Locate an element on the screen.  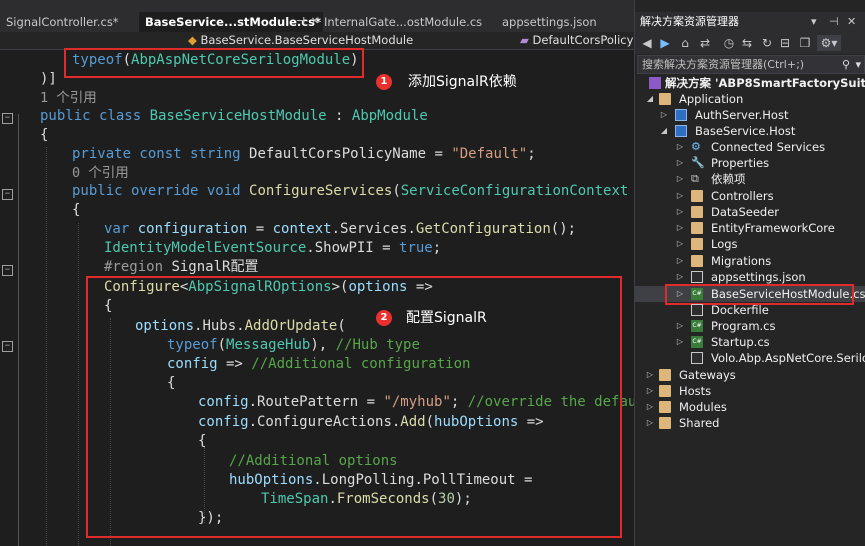
tab-appsettings: appsettings.json is located at coordinates (565, 22).